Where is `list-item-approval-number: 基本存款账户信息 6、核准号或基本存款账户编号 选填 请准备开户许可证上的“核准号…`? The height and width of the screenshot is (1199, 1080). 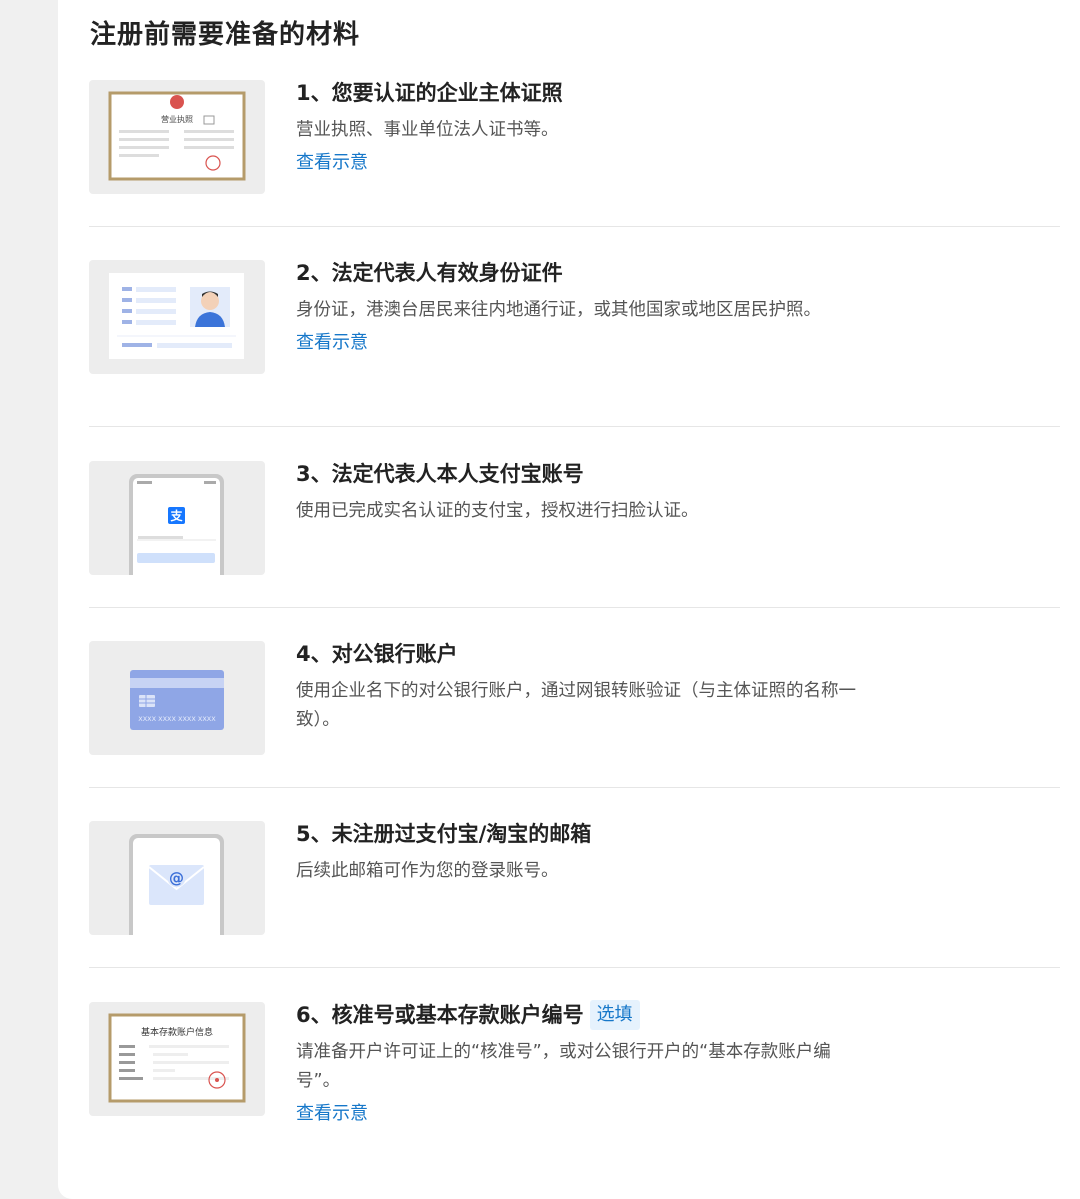 list-item-approval-number: 基本存款账户信息 6、核准号或基本存款账户编号 选填 请准备开户许可证上的“核准号… is located at coordinates (574, 1060).